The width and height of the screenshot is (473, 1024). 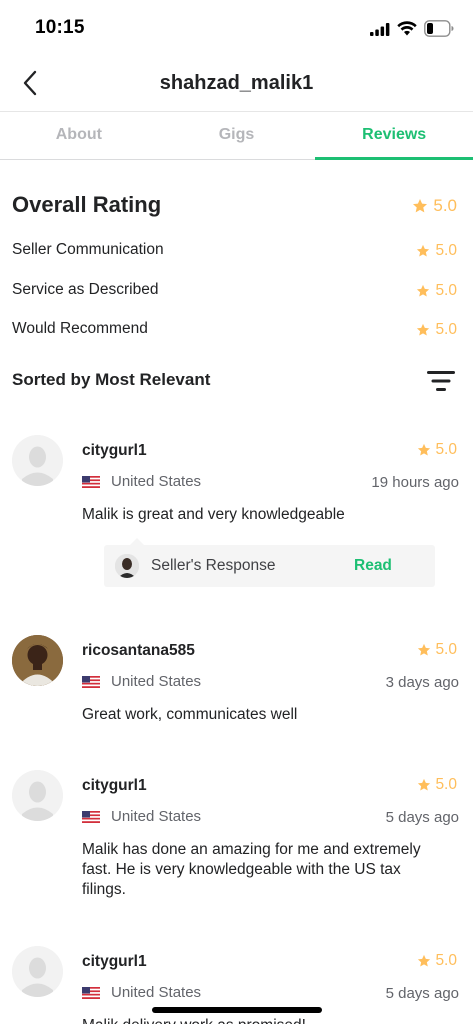 I want to click on reviewer-name: ricosantana585, so click(x=138, y=651).